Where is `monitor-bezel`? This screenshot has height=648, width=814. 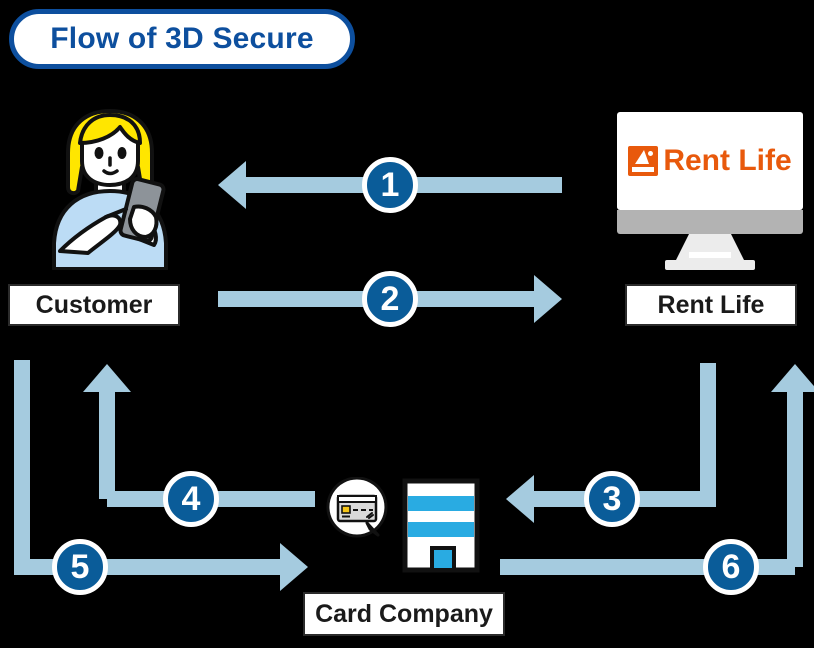 monitor-bezel is located at coordinates (710, 222).